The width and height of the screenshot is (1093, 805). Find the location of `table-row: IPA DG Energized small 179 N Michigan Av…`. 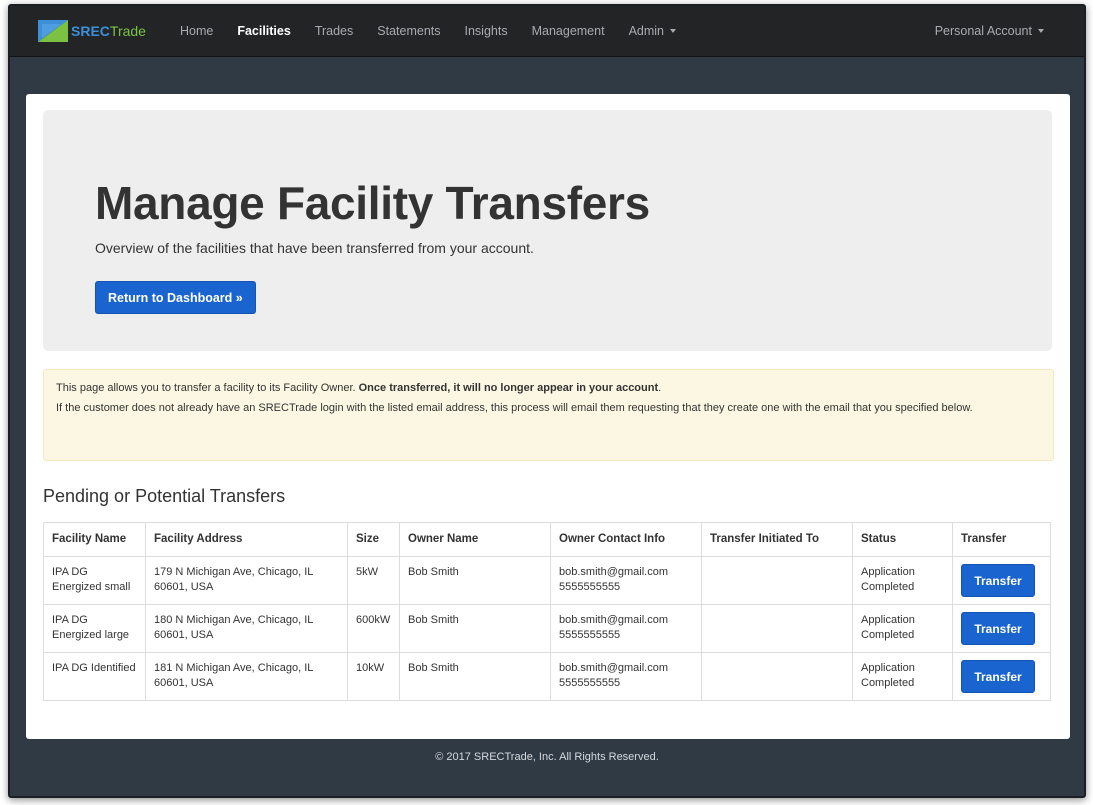

table-row: IPA DG Energized small 179 N Michigan Av… is located at coordinates (547, 580).